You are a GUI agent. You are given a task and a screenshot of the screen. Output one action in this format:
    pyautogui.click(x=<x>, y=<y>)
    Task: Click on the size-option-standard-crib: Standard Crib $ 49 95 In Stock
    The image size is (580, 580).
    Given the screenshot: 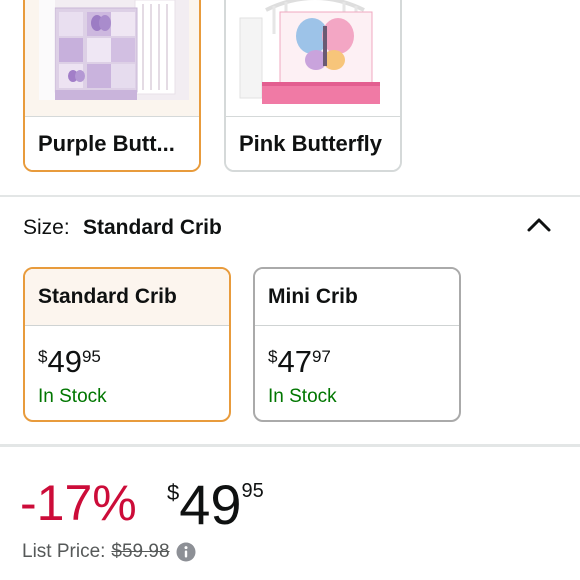 What is the action you would take?
    pyautogui.click(x=127, y=344)
    